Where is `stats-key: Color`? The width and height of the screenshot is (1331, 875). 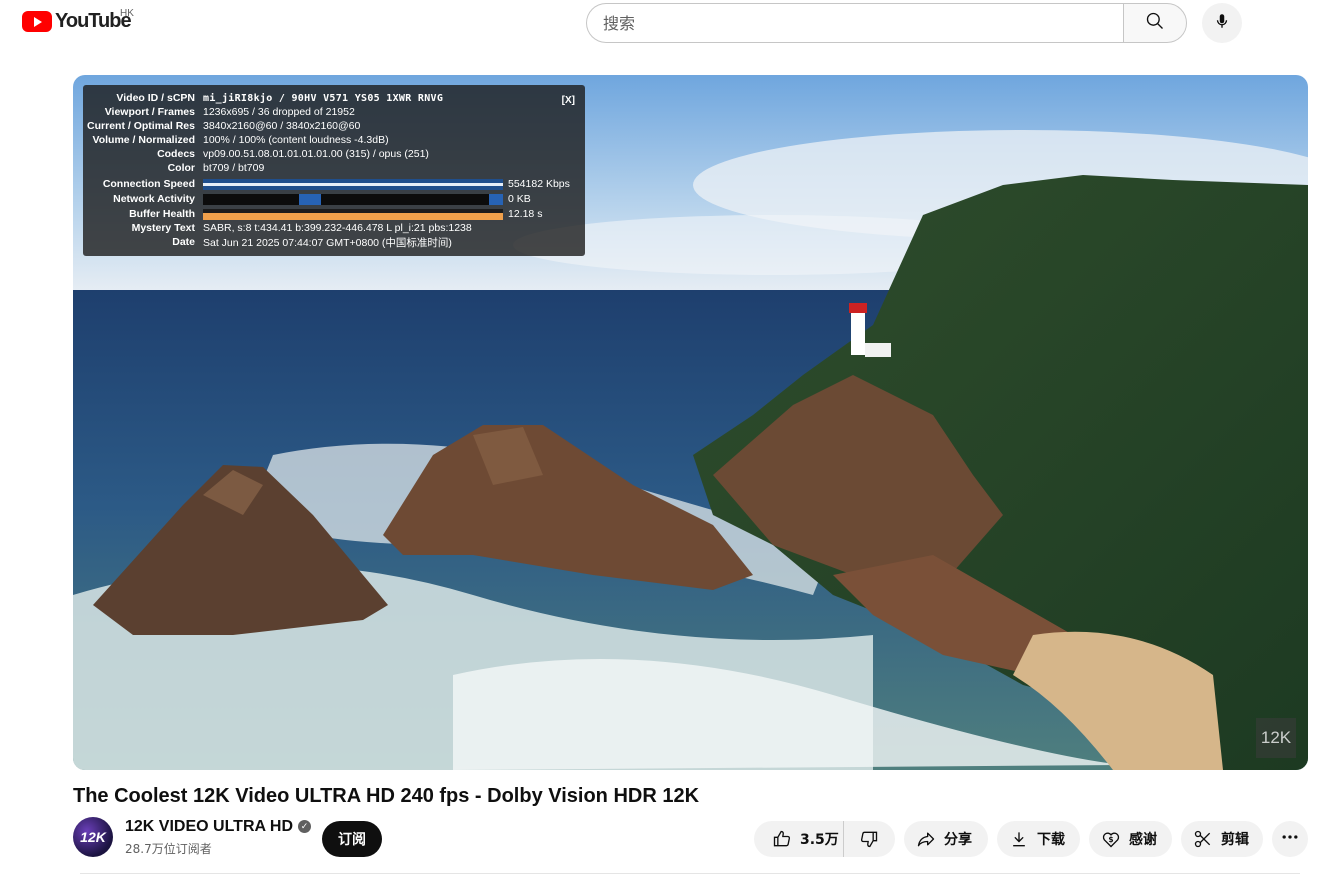 stats-key: Color is located at coordinates (181, 168).